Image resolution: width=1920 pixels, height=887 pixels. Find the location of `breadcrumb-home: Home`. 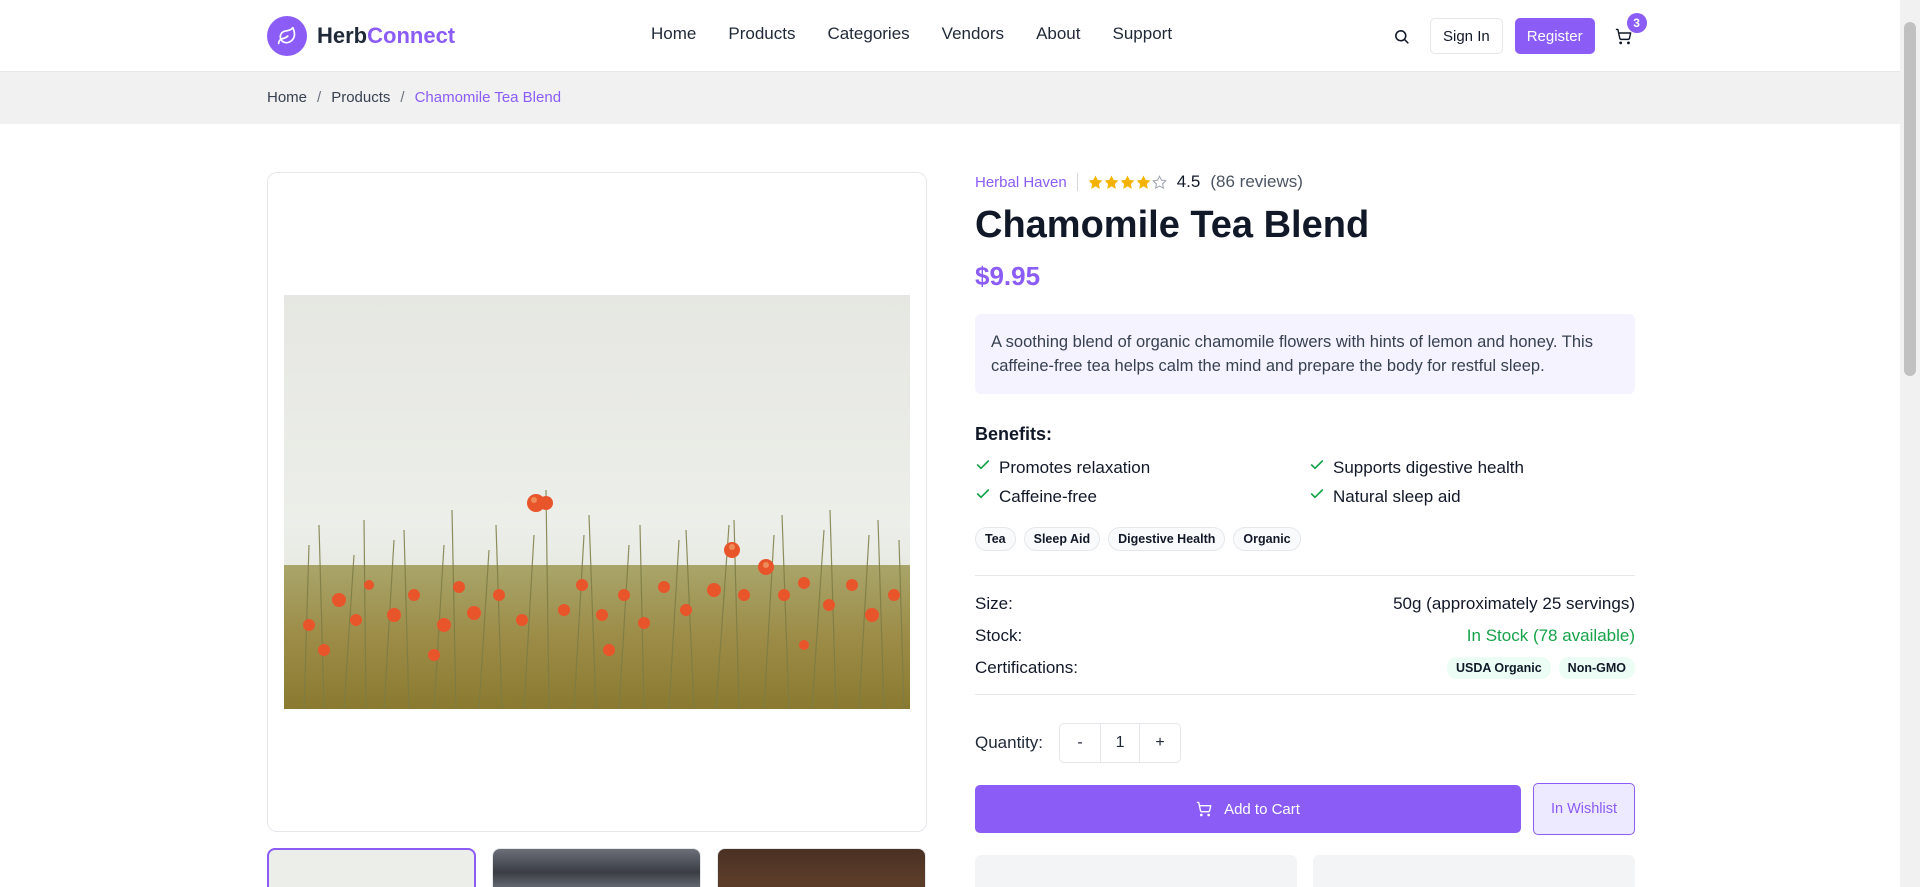

breadcrumb-home: Home is located at coordinates (287, 97).